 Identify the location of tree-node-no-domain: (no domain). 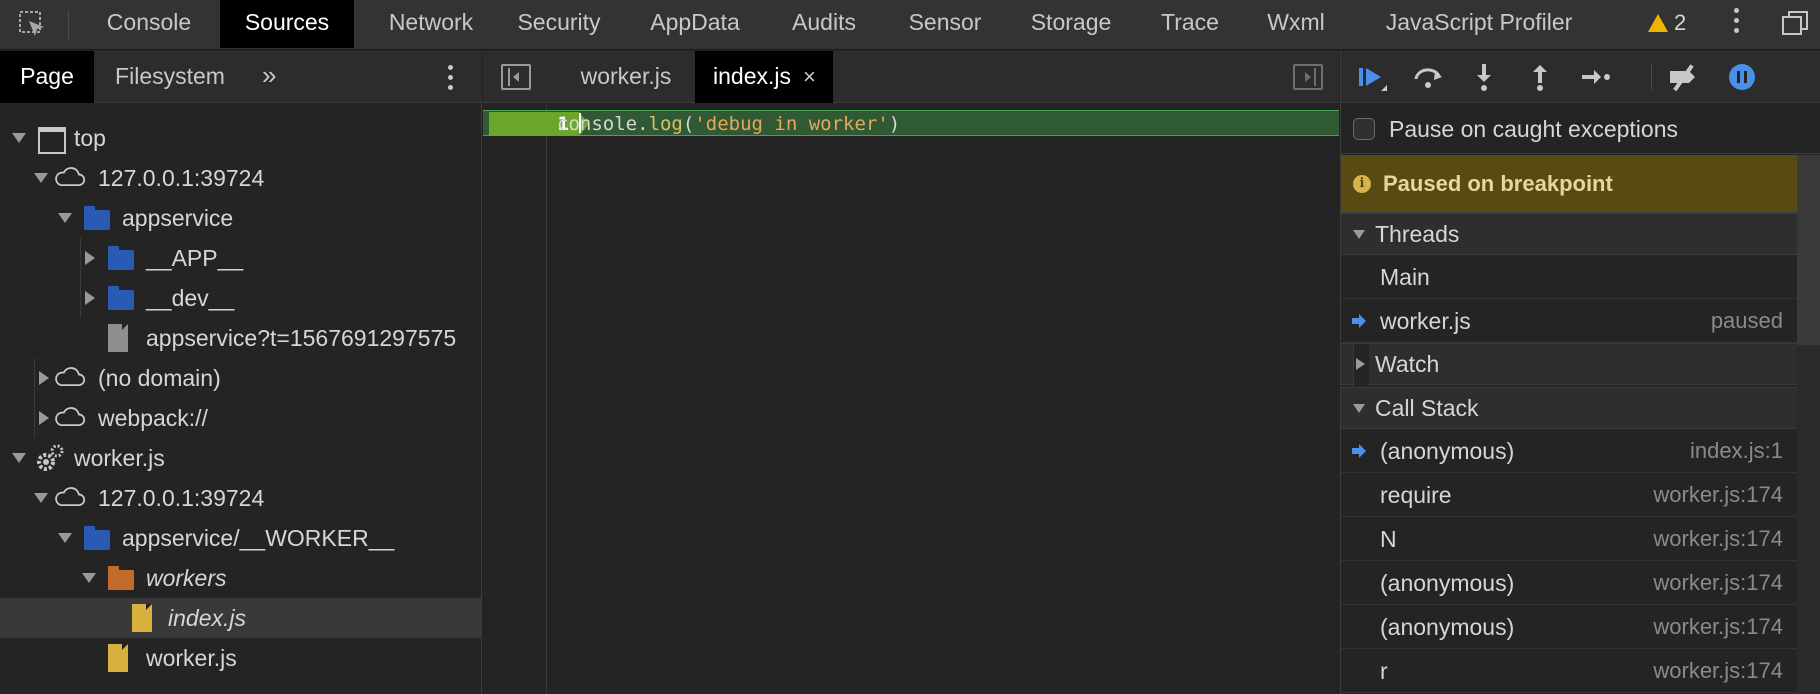
(240, 378).